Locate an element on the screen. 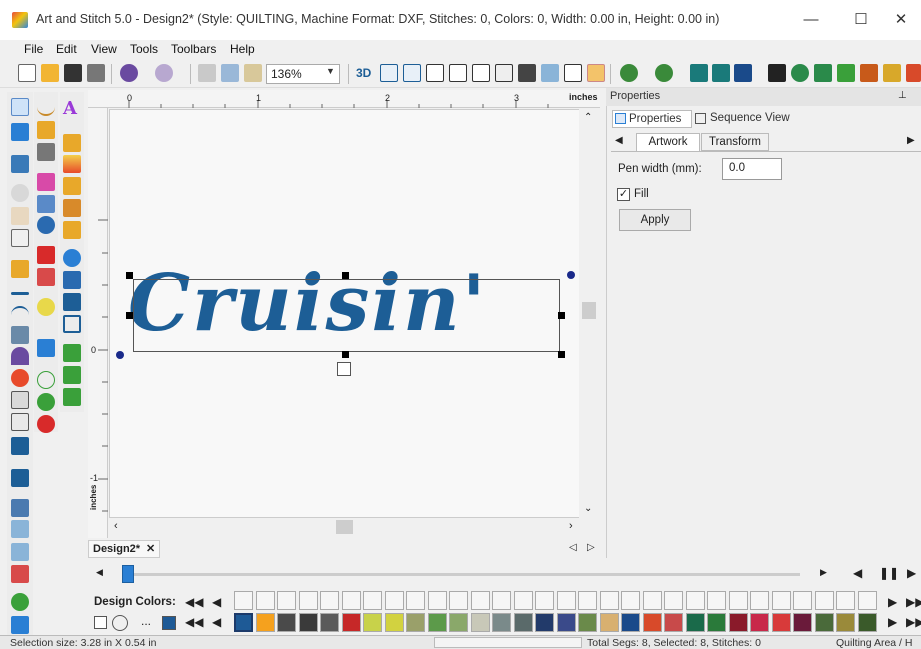 Image resolution: width=921 pixels, height=649 pixels. tab-scroll-right-icon: ▷ is located at coordinates (591, 547).